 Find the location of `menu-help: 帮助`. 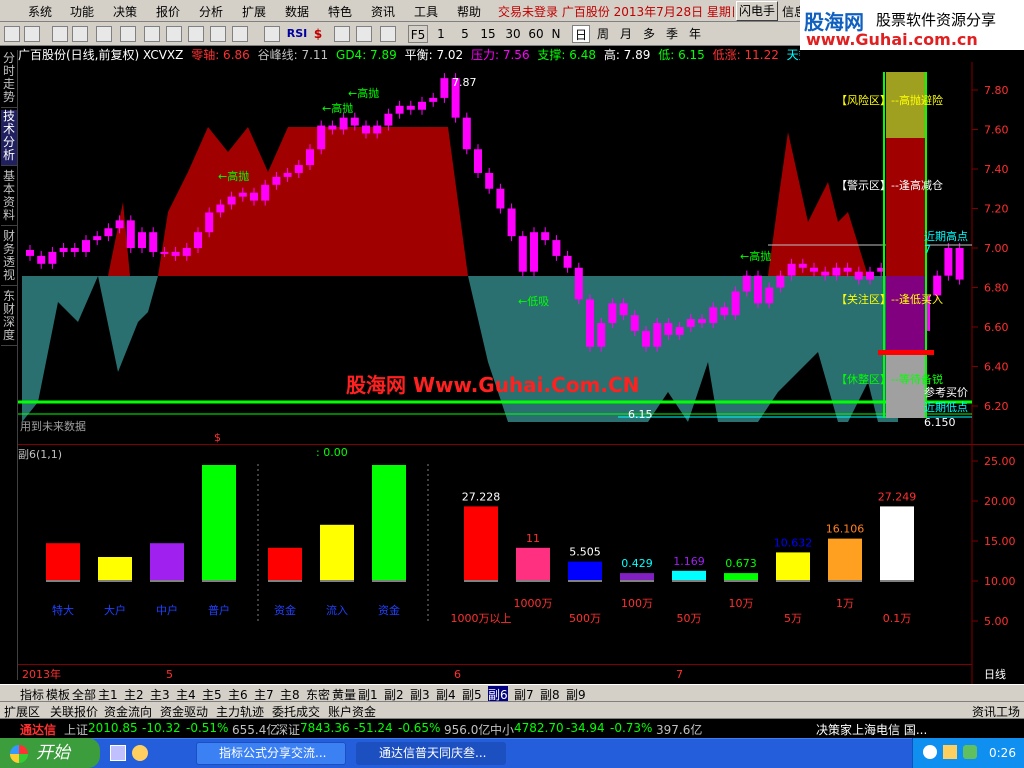

menu-help: 帮助 is located at coordinates (469, 11).